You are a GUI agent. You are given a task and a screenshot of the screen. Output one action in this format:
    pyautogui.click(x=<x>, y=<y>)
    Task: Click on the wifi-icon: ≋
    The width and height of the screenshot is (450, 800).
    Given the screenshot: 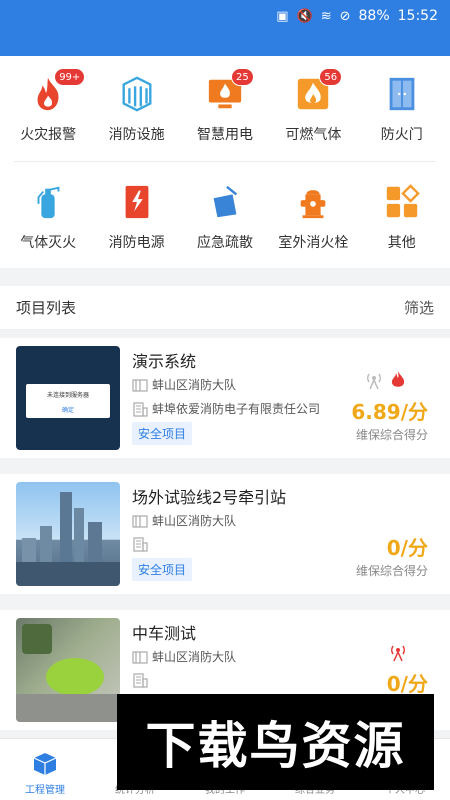 What is the action you would take?
    pyautogui.click(x=326, y=16)
    